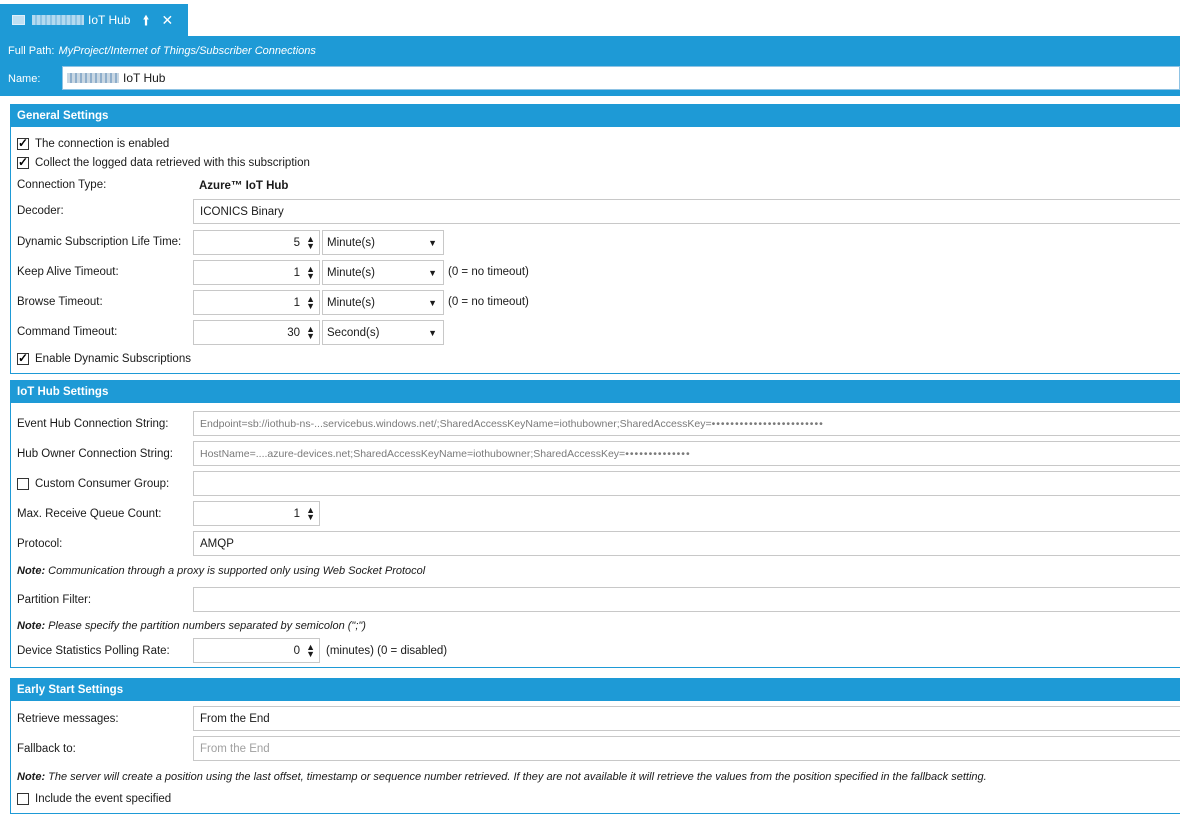 Image resolution: width=1180 pixels, height=821 pixels. I want to click on event-conn-label: Event Hub Connection String:, so click(93, 424).